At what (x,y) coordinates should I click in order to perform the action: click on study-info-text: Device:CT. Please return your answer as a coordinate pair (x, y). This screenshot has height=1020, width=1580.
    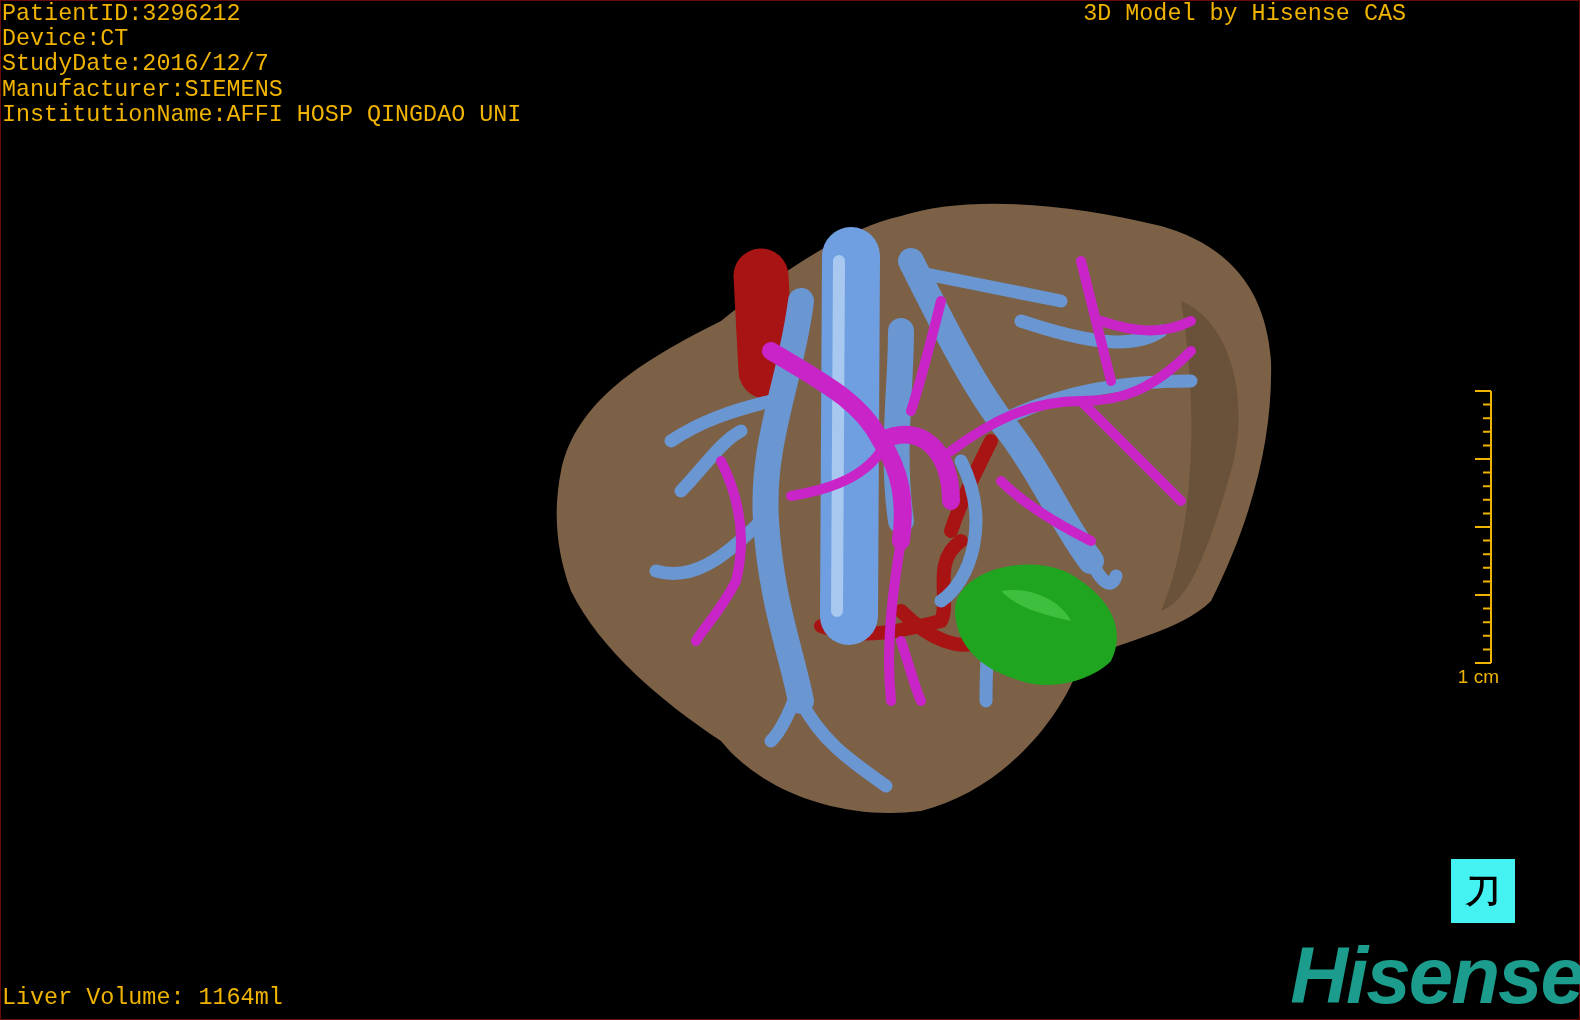
    Looking at the image, I should click on (65, 40).